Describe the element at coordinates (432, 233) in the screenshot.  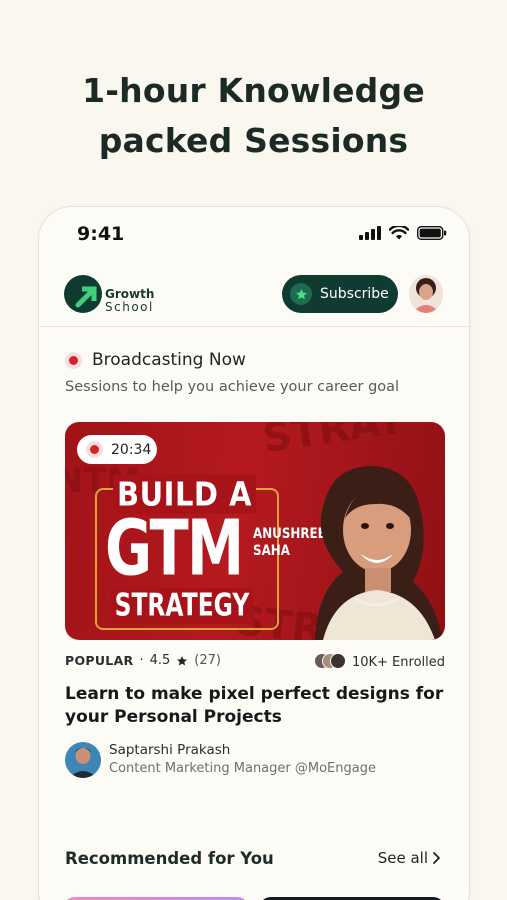
I see `battery-icon` at that location.